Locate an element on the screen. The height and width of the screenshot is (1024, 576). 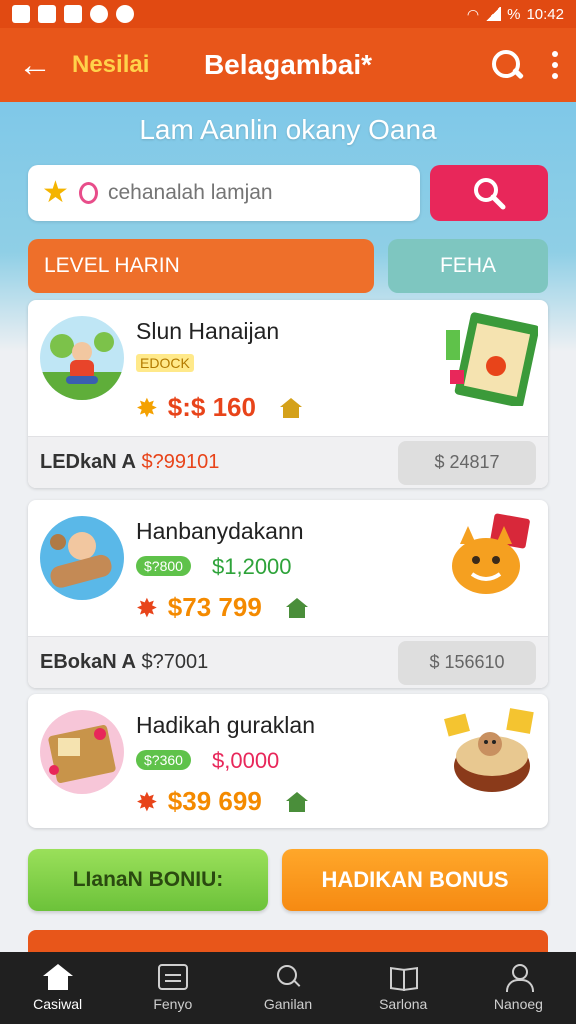
search-field: ★ is located at coordinates (224, 193).